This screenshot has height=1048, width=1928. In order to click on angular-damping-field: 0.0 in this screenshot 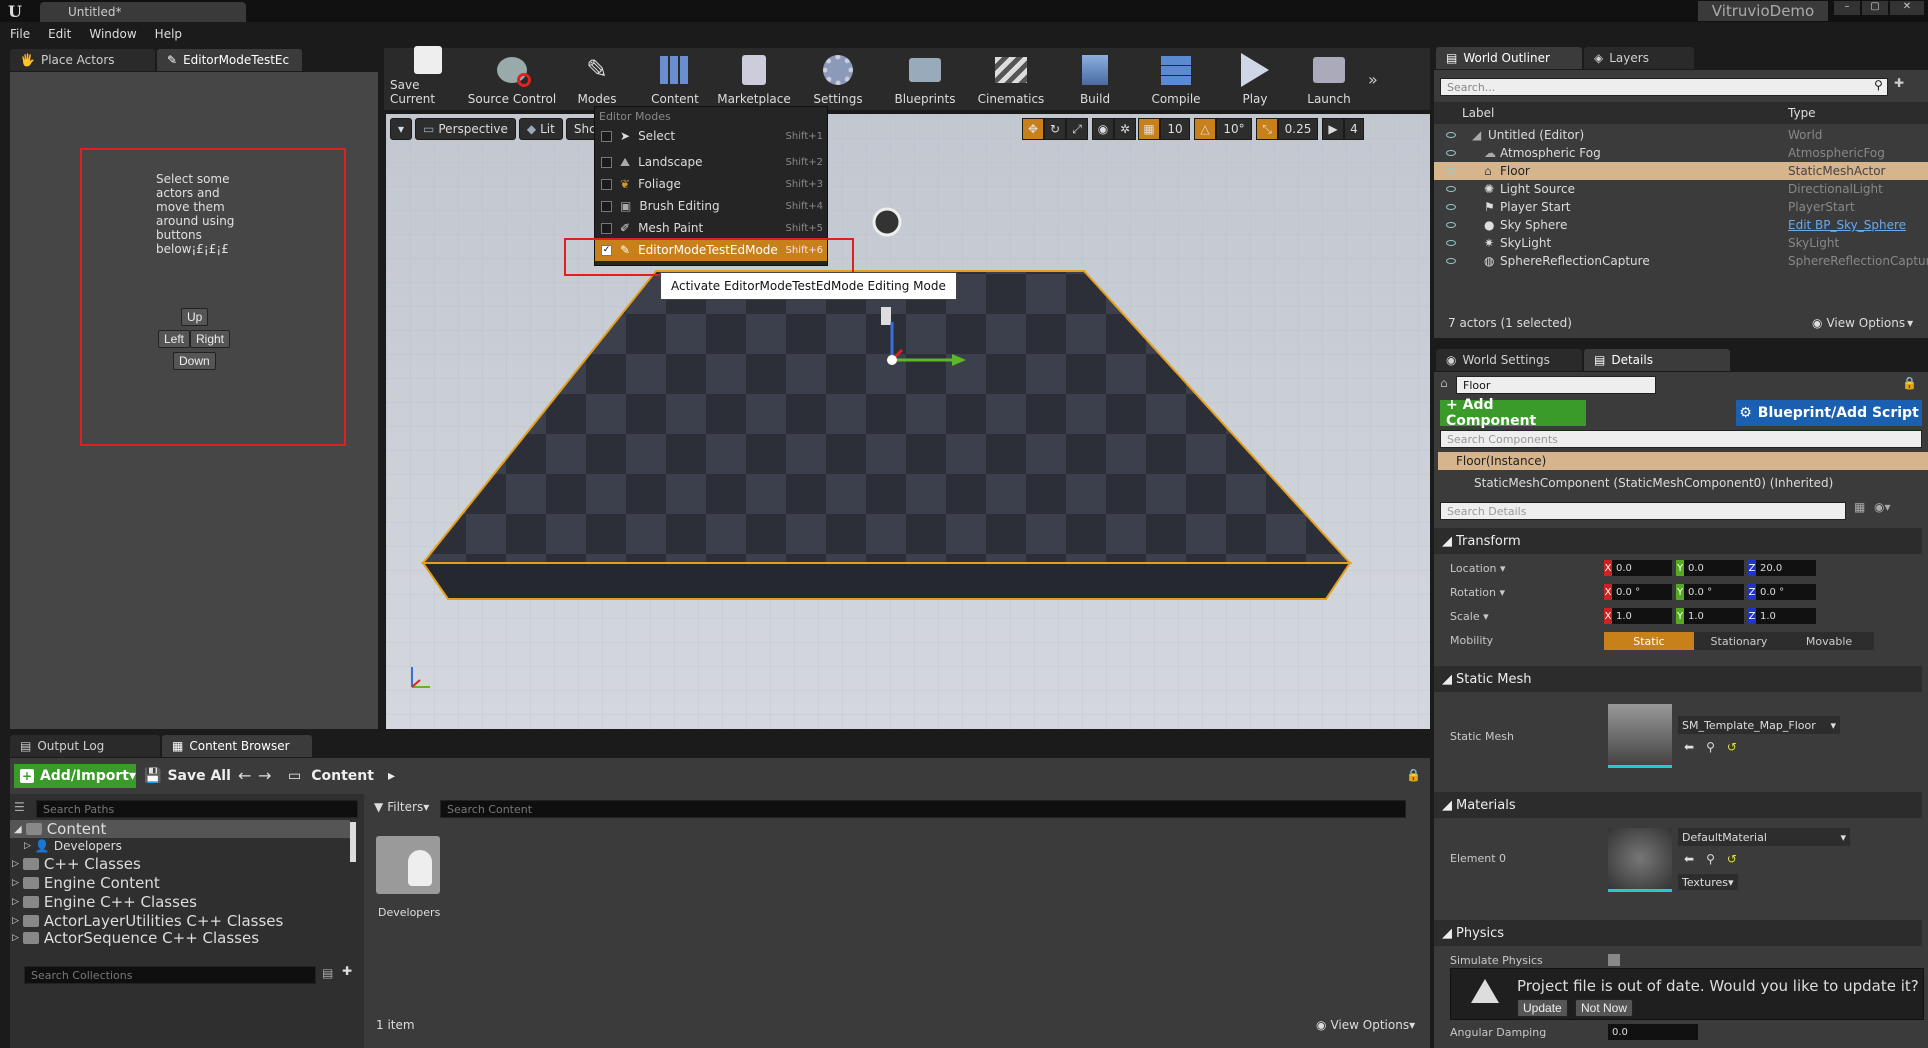, I will do `click(1653, 1032)`.